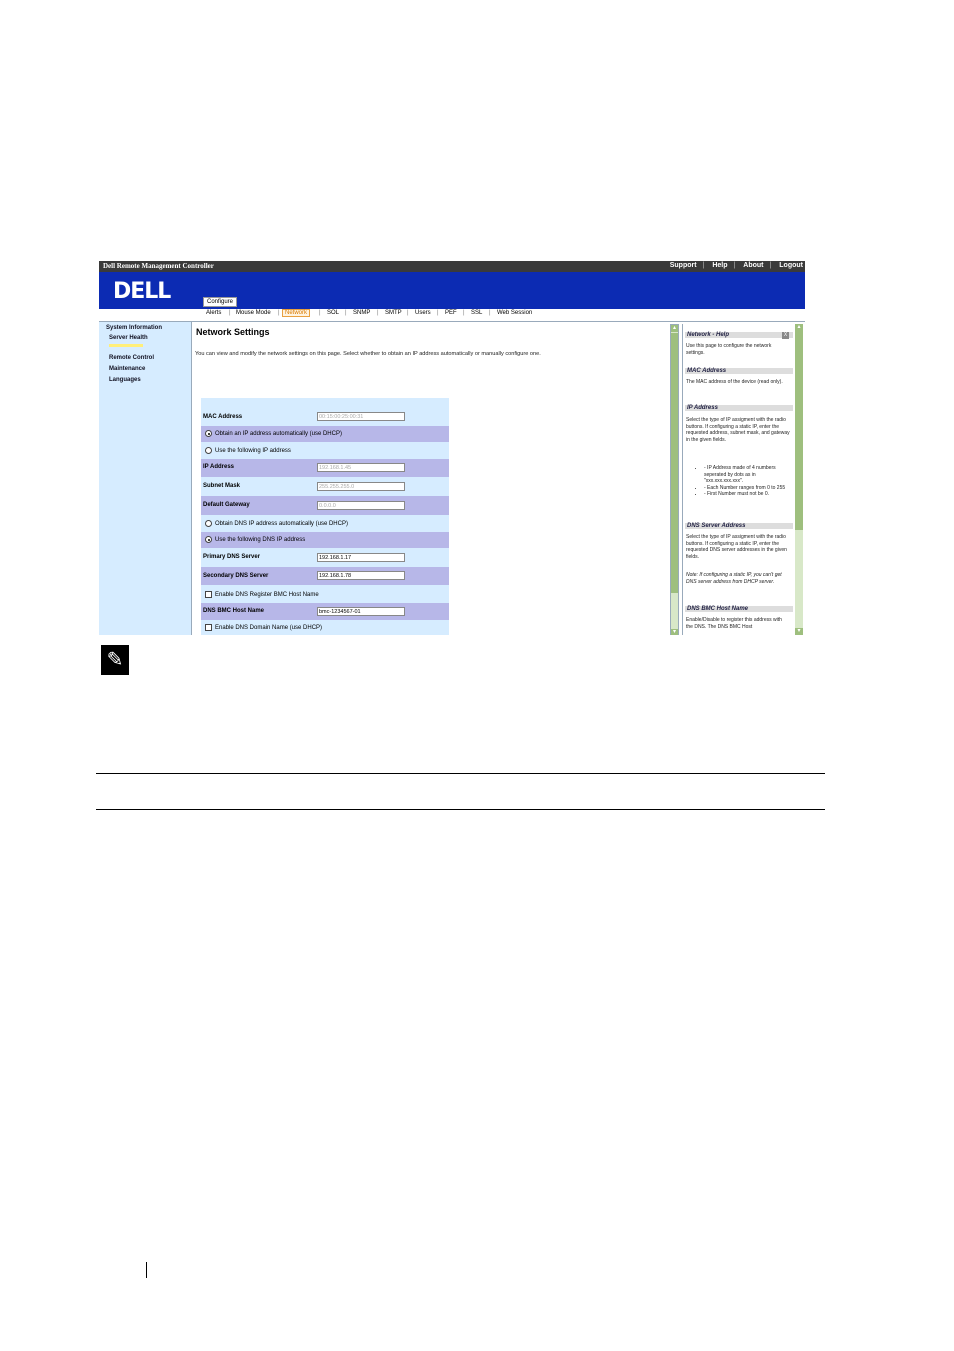  What do you see at coordinates (791, 265) in the screenshot?
I see `logout-link: Logout` at bounding box center [791, 265].